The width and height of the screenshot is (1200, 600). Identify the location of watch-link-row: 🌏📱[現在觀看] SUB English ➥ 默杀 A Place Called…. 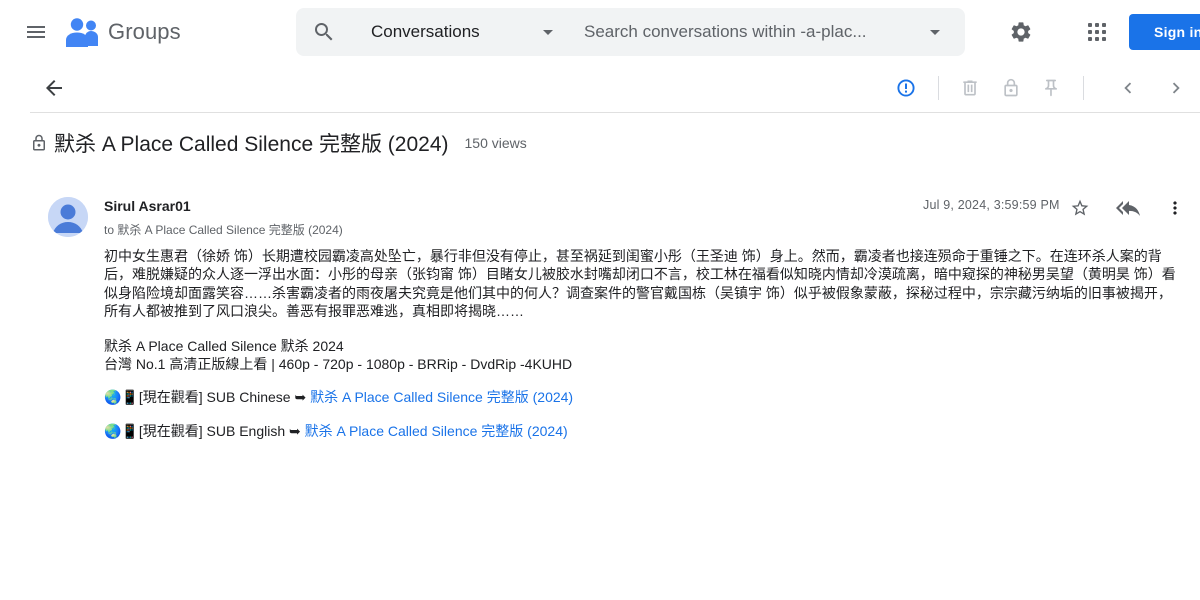
(643, 431).